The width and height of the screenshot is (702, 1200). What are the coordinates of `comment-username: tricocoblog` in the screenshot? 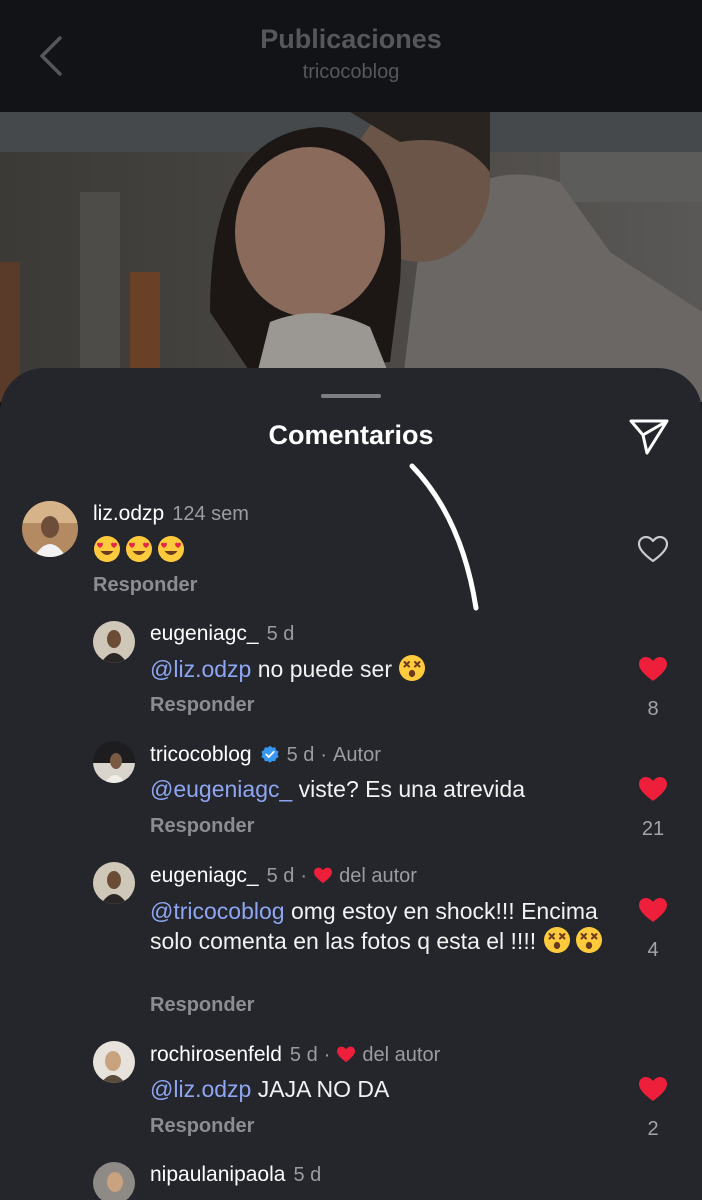 It's located at (201, 755).